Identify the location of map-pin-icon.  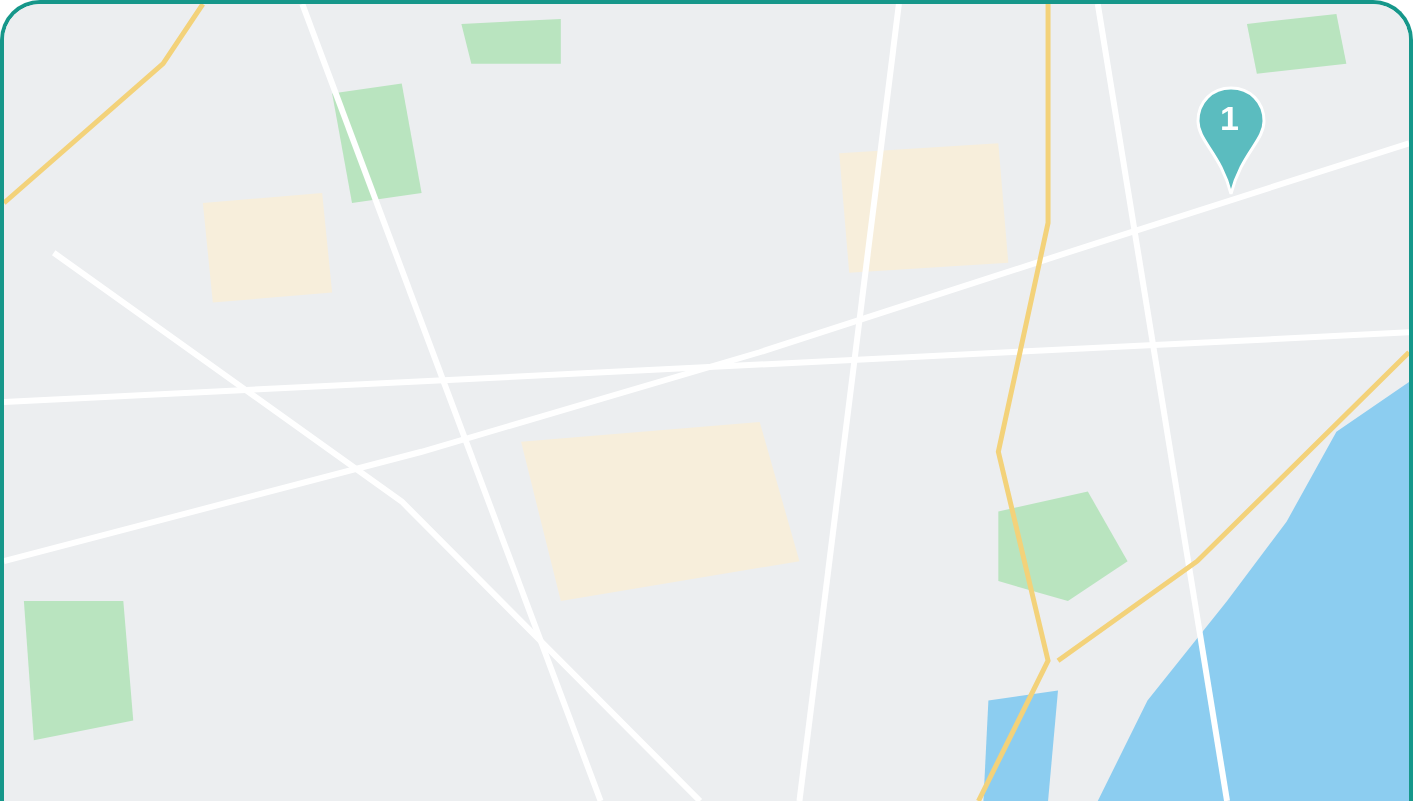
(1231, 141).